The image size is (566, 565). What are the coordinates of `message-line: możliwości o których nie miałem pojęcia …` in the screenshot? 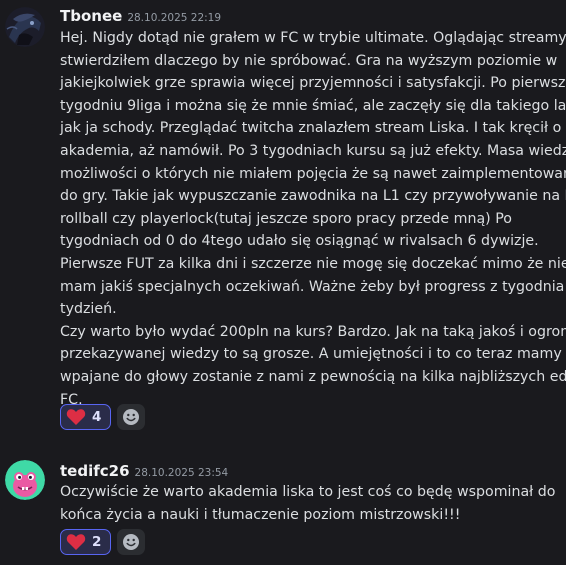 It's located at (313, 173).